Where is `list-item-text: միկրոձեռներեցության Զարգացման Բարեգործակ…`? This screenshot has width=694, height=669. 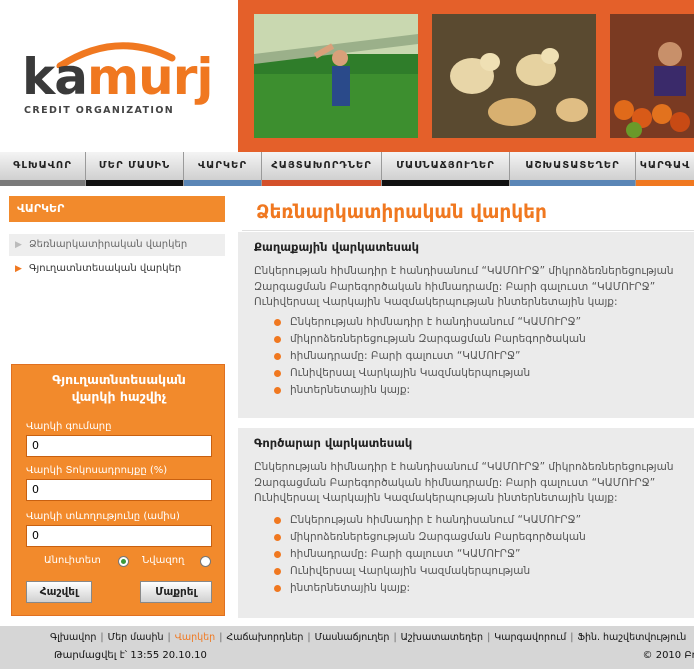
list-item-text: միկրոձեռներեցության Զարգացման Բարեգործակ… is located at coordinates (438, 339).